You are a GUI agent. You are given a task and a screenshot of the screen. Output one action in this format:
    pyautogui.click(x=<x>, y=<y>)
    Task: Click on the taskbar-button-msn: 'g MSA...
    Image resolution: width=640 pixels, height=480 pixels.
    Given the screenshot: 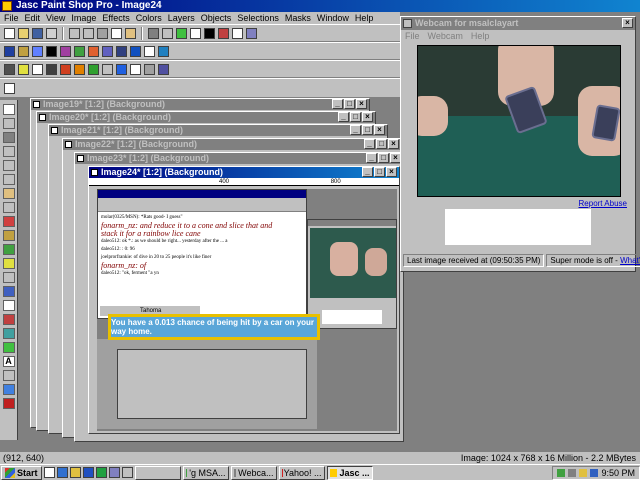 What is the action you would take?
    pyautogui.click(x=205, y=472)
    